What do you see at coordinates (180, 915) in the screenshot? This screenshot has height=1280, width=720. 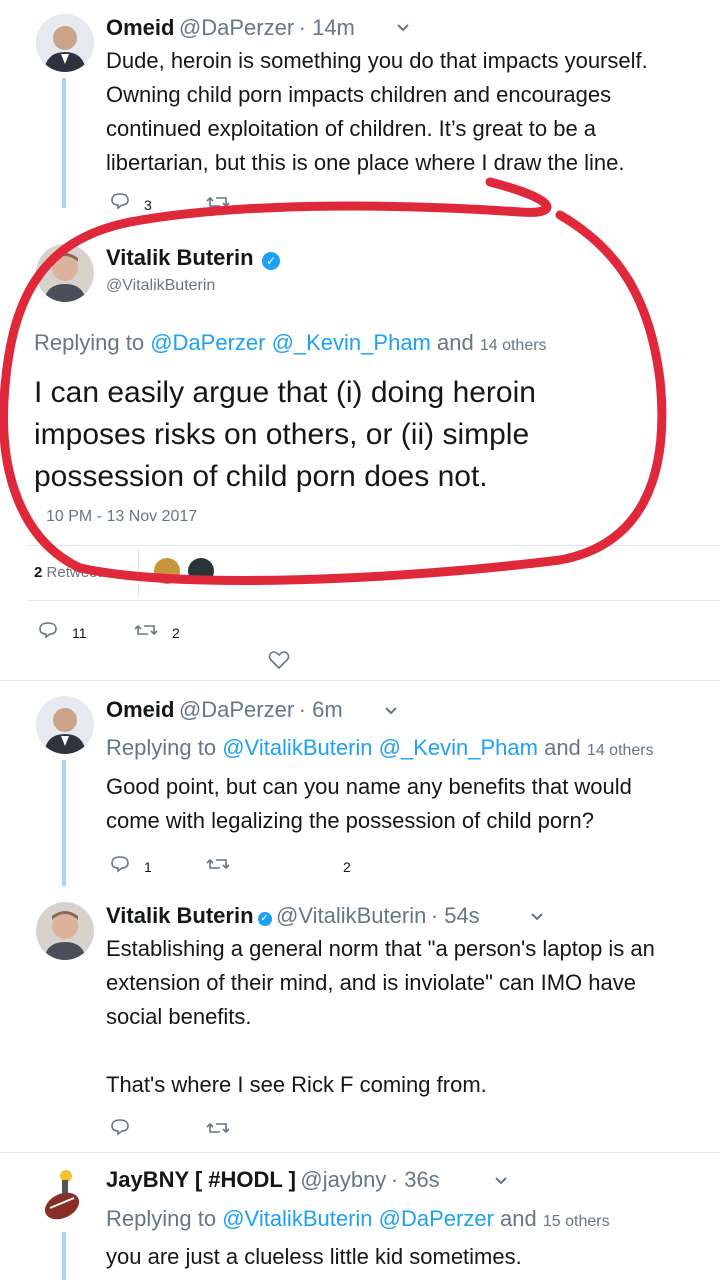 I see `author-name: Vitalik Buterin` at bounding box center [180, 915].